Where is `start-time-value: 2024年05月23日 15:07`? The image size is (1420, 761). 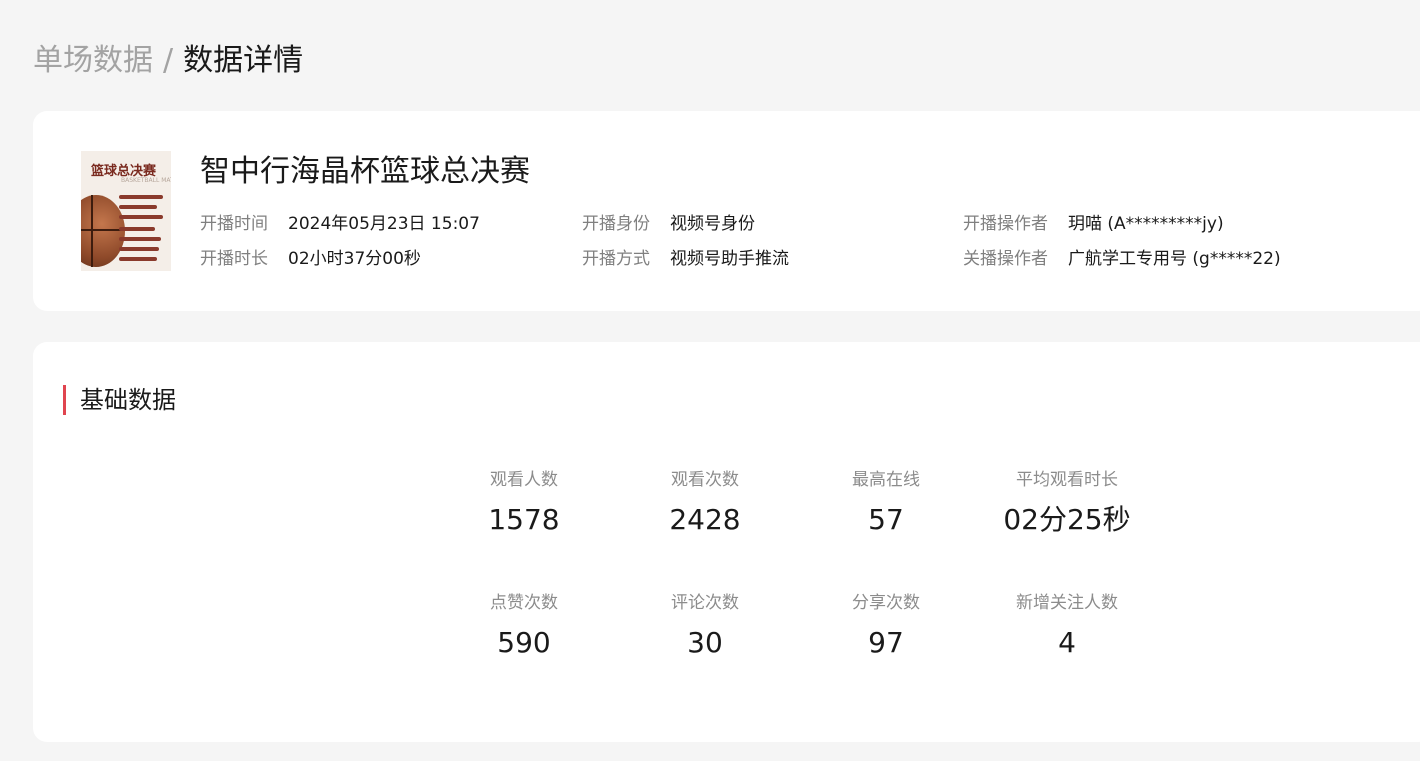 start-time-value: 2024年05月23日 15:07 is located at coordinates (384, 224).